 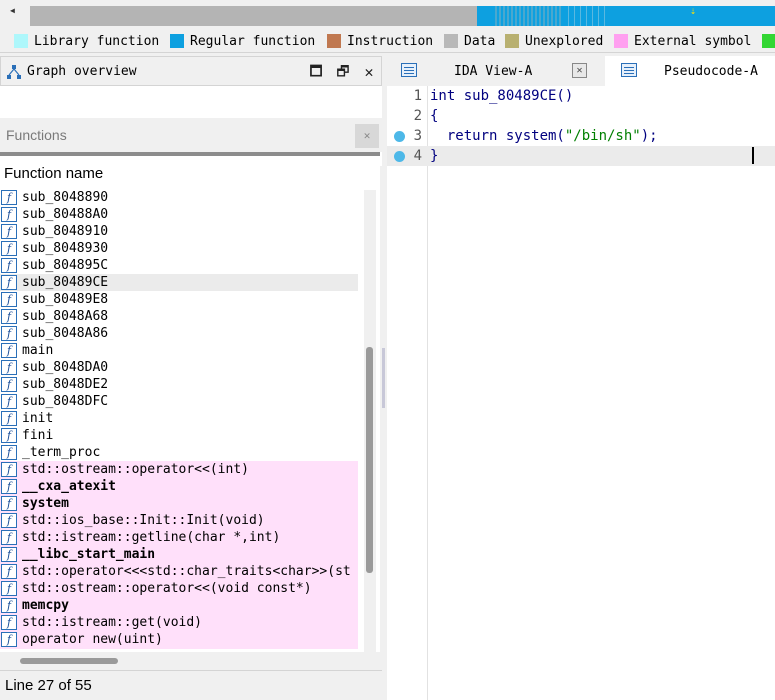 I want to click on legend-unexplored: Unexplored, so click(x=554, y=41).